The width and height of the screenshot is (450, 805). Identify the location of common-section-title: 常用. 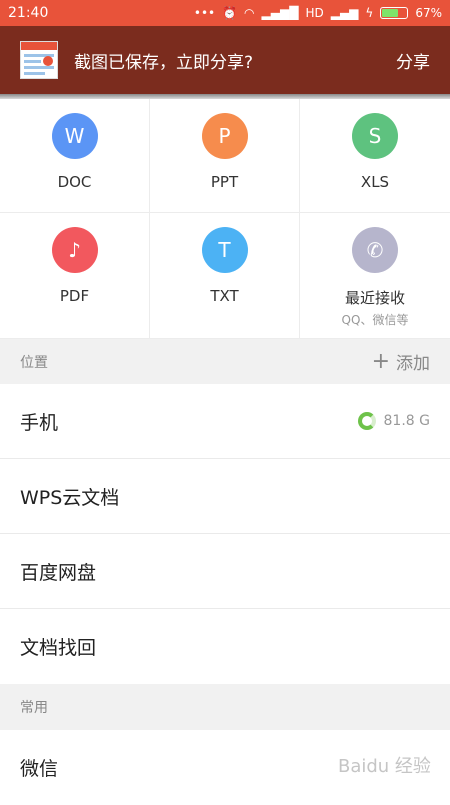
(34, 708).